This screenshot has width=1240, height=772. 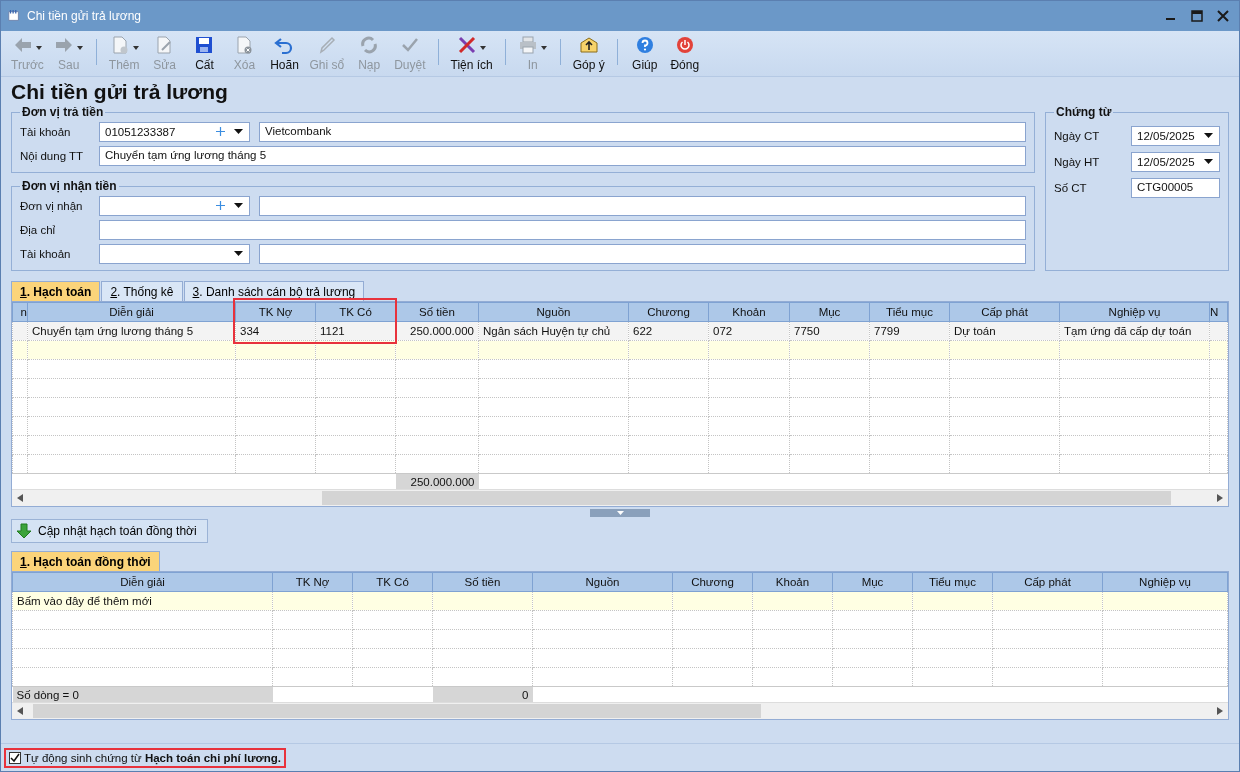 What do you see at coordinates (145, 757) in the screenshot?
I see `auto-generate-option: Tự động sinh chứng từ Hạch toán chi phí lương.` at bounding box center [145, 757].